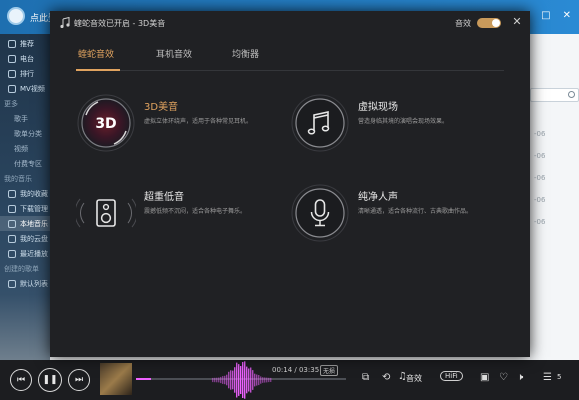 This screenshot has height=400, width=579. What do you see at coordinates (116, 379) in the screenshot?
I see `album-cover` at bounding box center [116, 379].